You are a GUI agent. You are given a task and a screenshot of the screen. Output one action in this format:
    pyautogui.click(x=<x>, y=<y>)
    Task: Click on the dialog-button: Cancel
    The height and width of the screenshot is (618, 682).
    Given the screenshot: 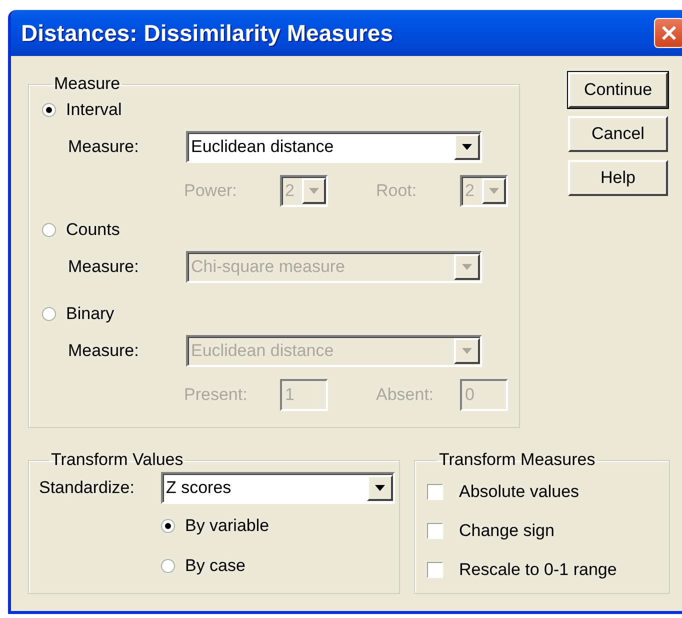 What is the action you would take?
    pyautogui.click(x=618, y=134)
    